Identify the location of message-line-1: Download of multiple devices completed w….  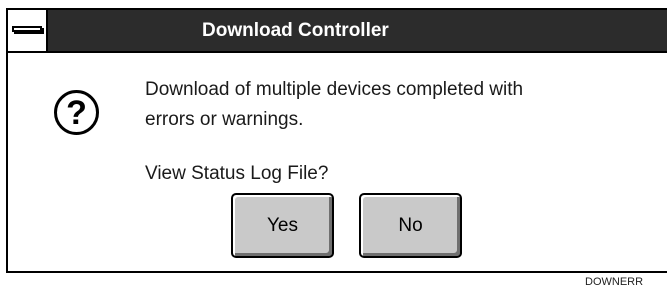
(334, 89).